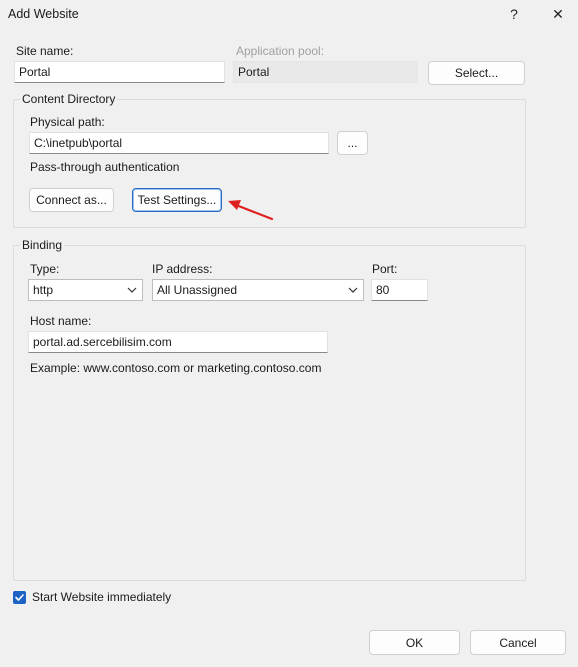 This screenshot has height=667, width=578. I want to click on help-button: ?, so click(514, 14).